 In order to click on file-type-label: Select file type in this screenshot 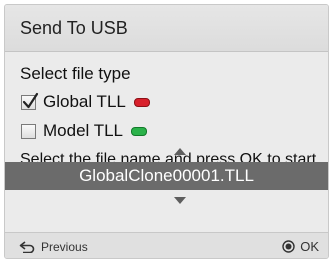, I will do `click(75, 73)`.